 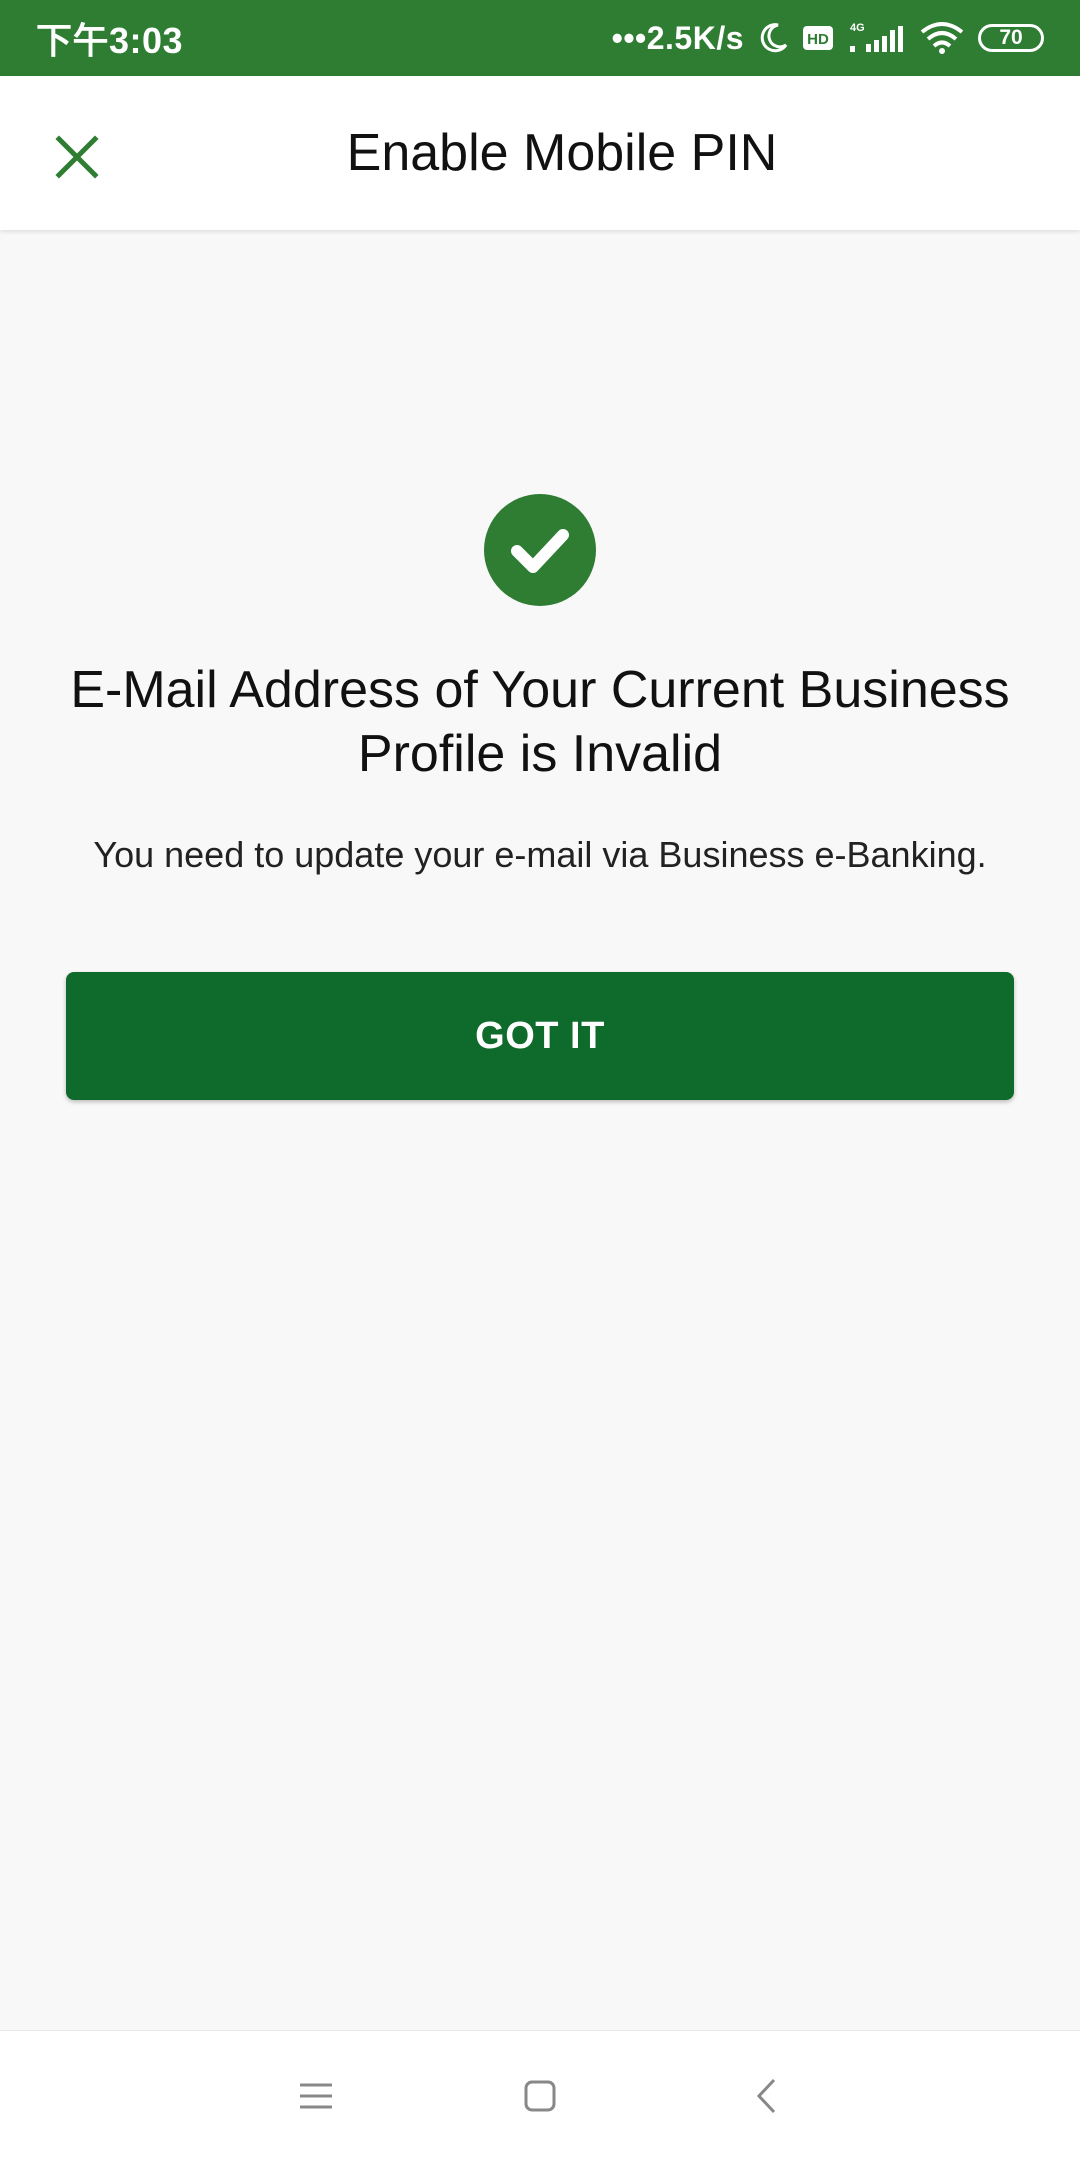 I want to click on menu-button, so click(x=316, y=2096).